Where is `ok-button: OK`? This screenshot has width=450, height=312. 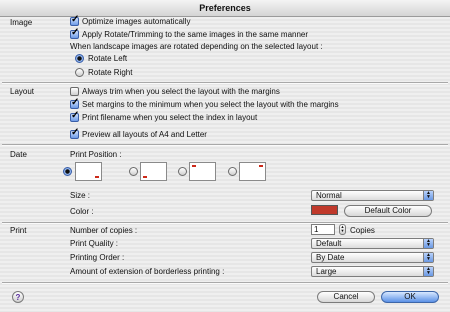
ok-button: OK is located at coordinates (410, 297).